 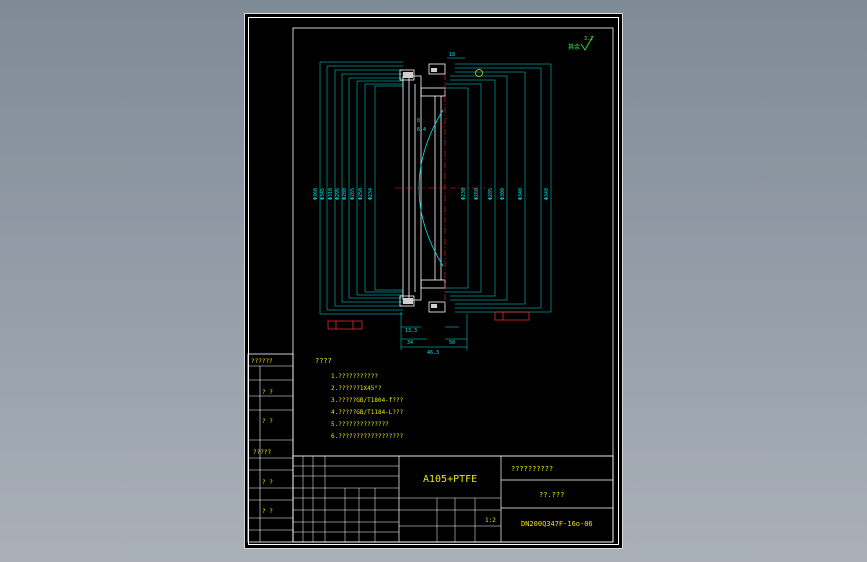 I want to click on svg-text: 3.?????GB/T1804-f???, so click(x=367, y=400).